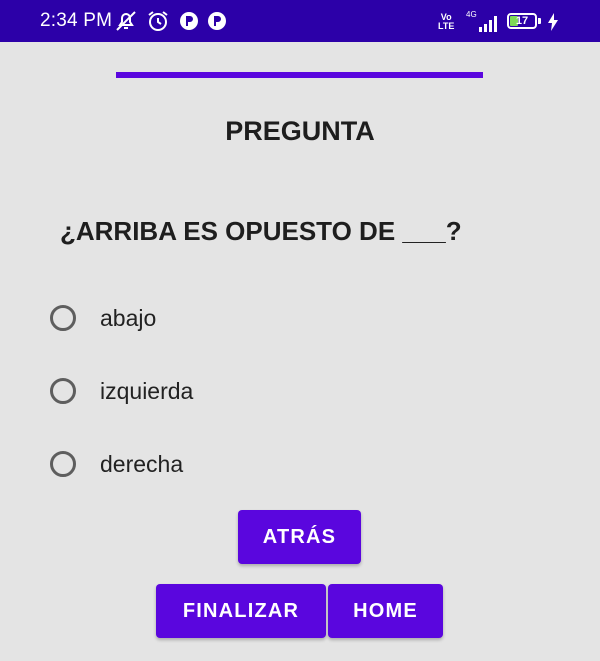  I want to click on status-time: 2:34 PM, so click(76, 20).